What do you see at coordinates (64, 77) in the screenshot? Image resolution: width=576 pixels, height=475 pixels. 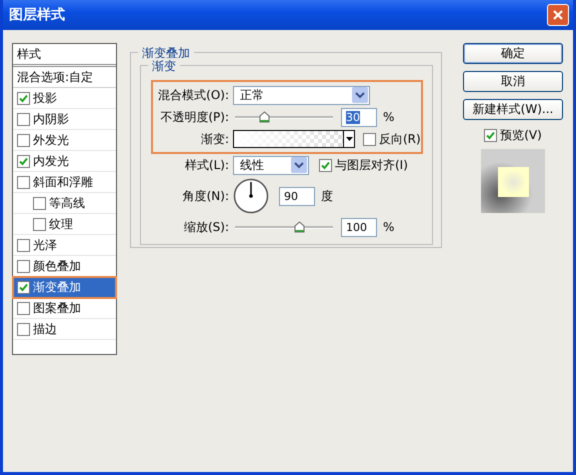 I see `blend-options-item: 混合选项:自定` at bounding box center [64, 77].